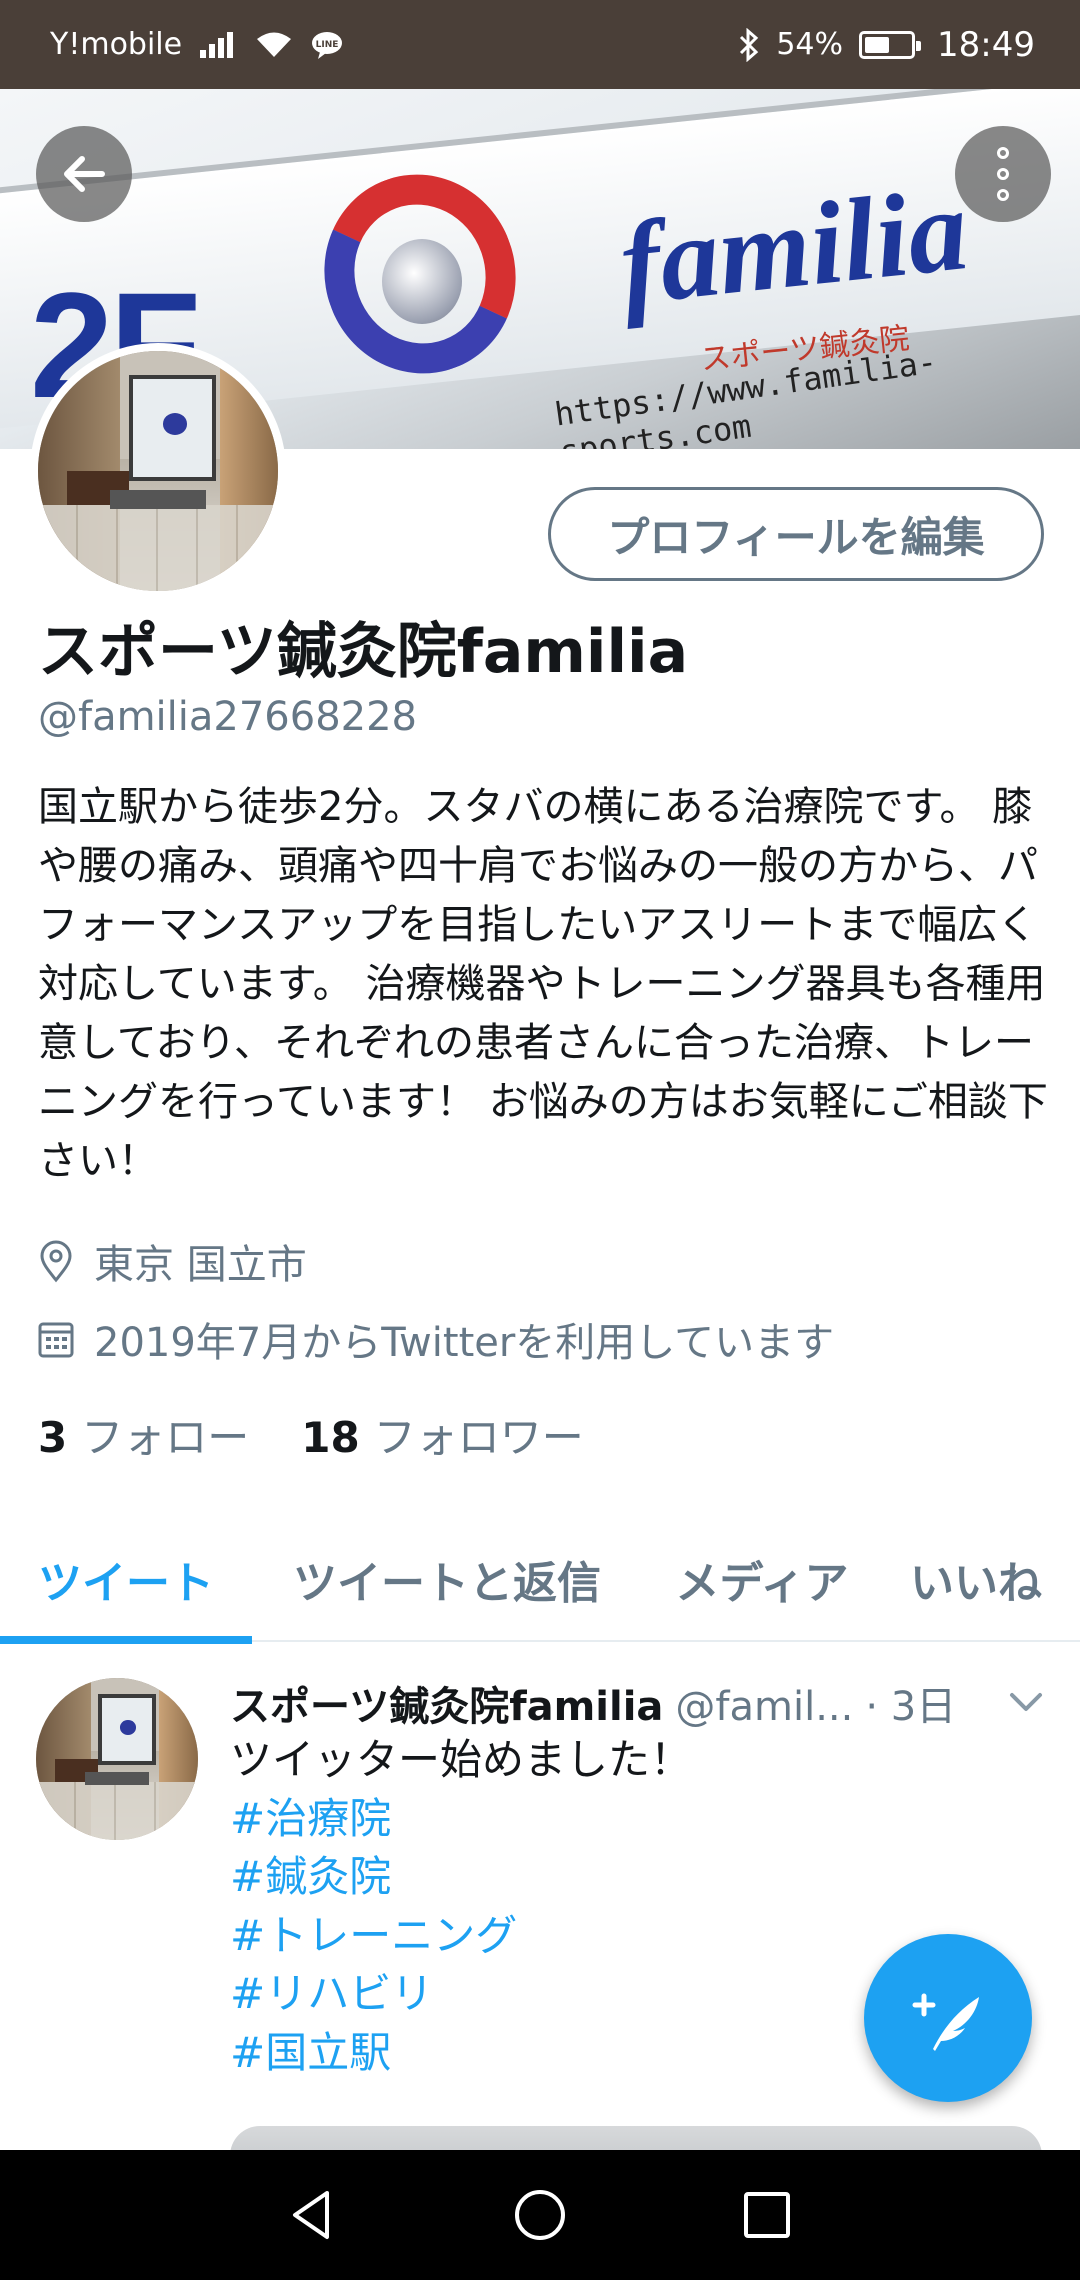 The image size is (1080, 2280). Describe the element at coordinates (200, 1265) in the screenshot. I see `location-text: 東京 国立市` at that location.